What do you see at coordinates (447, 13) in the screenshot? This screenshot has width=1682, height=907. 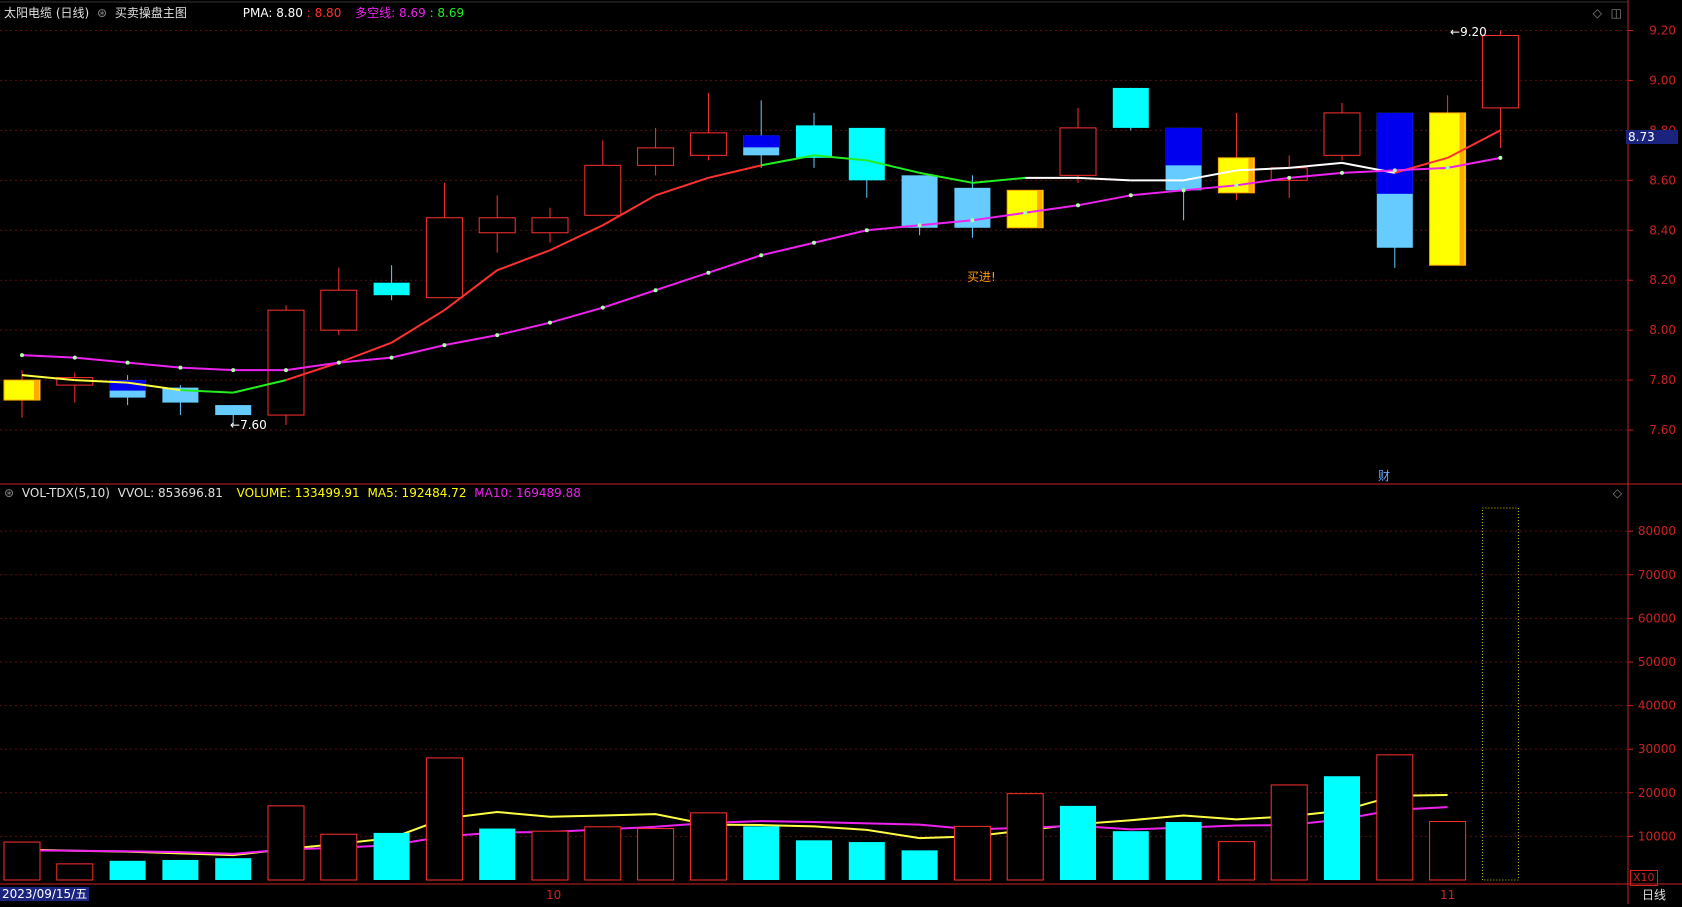 I see `dk-value2: : 8.69` at bounding box center [447, 13].